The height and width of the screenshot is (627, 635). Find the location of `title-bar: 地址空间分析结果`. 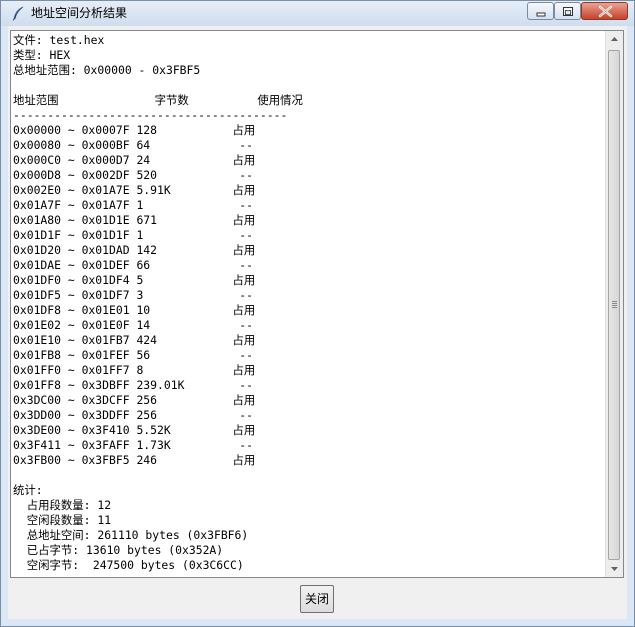

title-bar: 地址空间分析结果 is located at coordinates (317, 13).